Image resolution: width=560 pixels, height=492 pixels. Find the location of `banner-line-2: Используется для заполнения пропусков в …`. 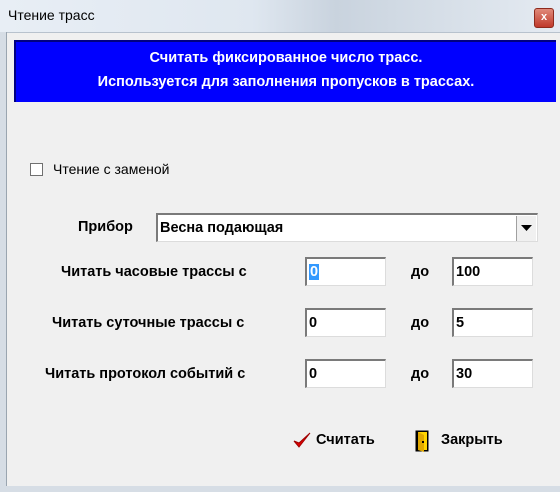

banner-line-2: Используется для заполнения пропусков в … is located at coordinates (286, 82).